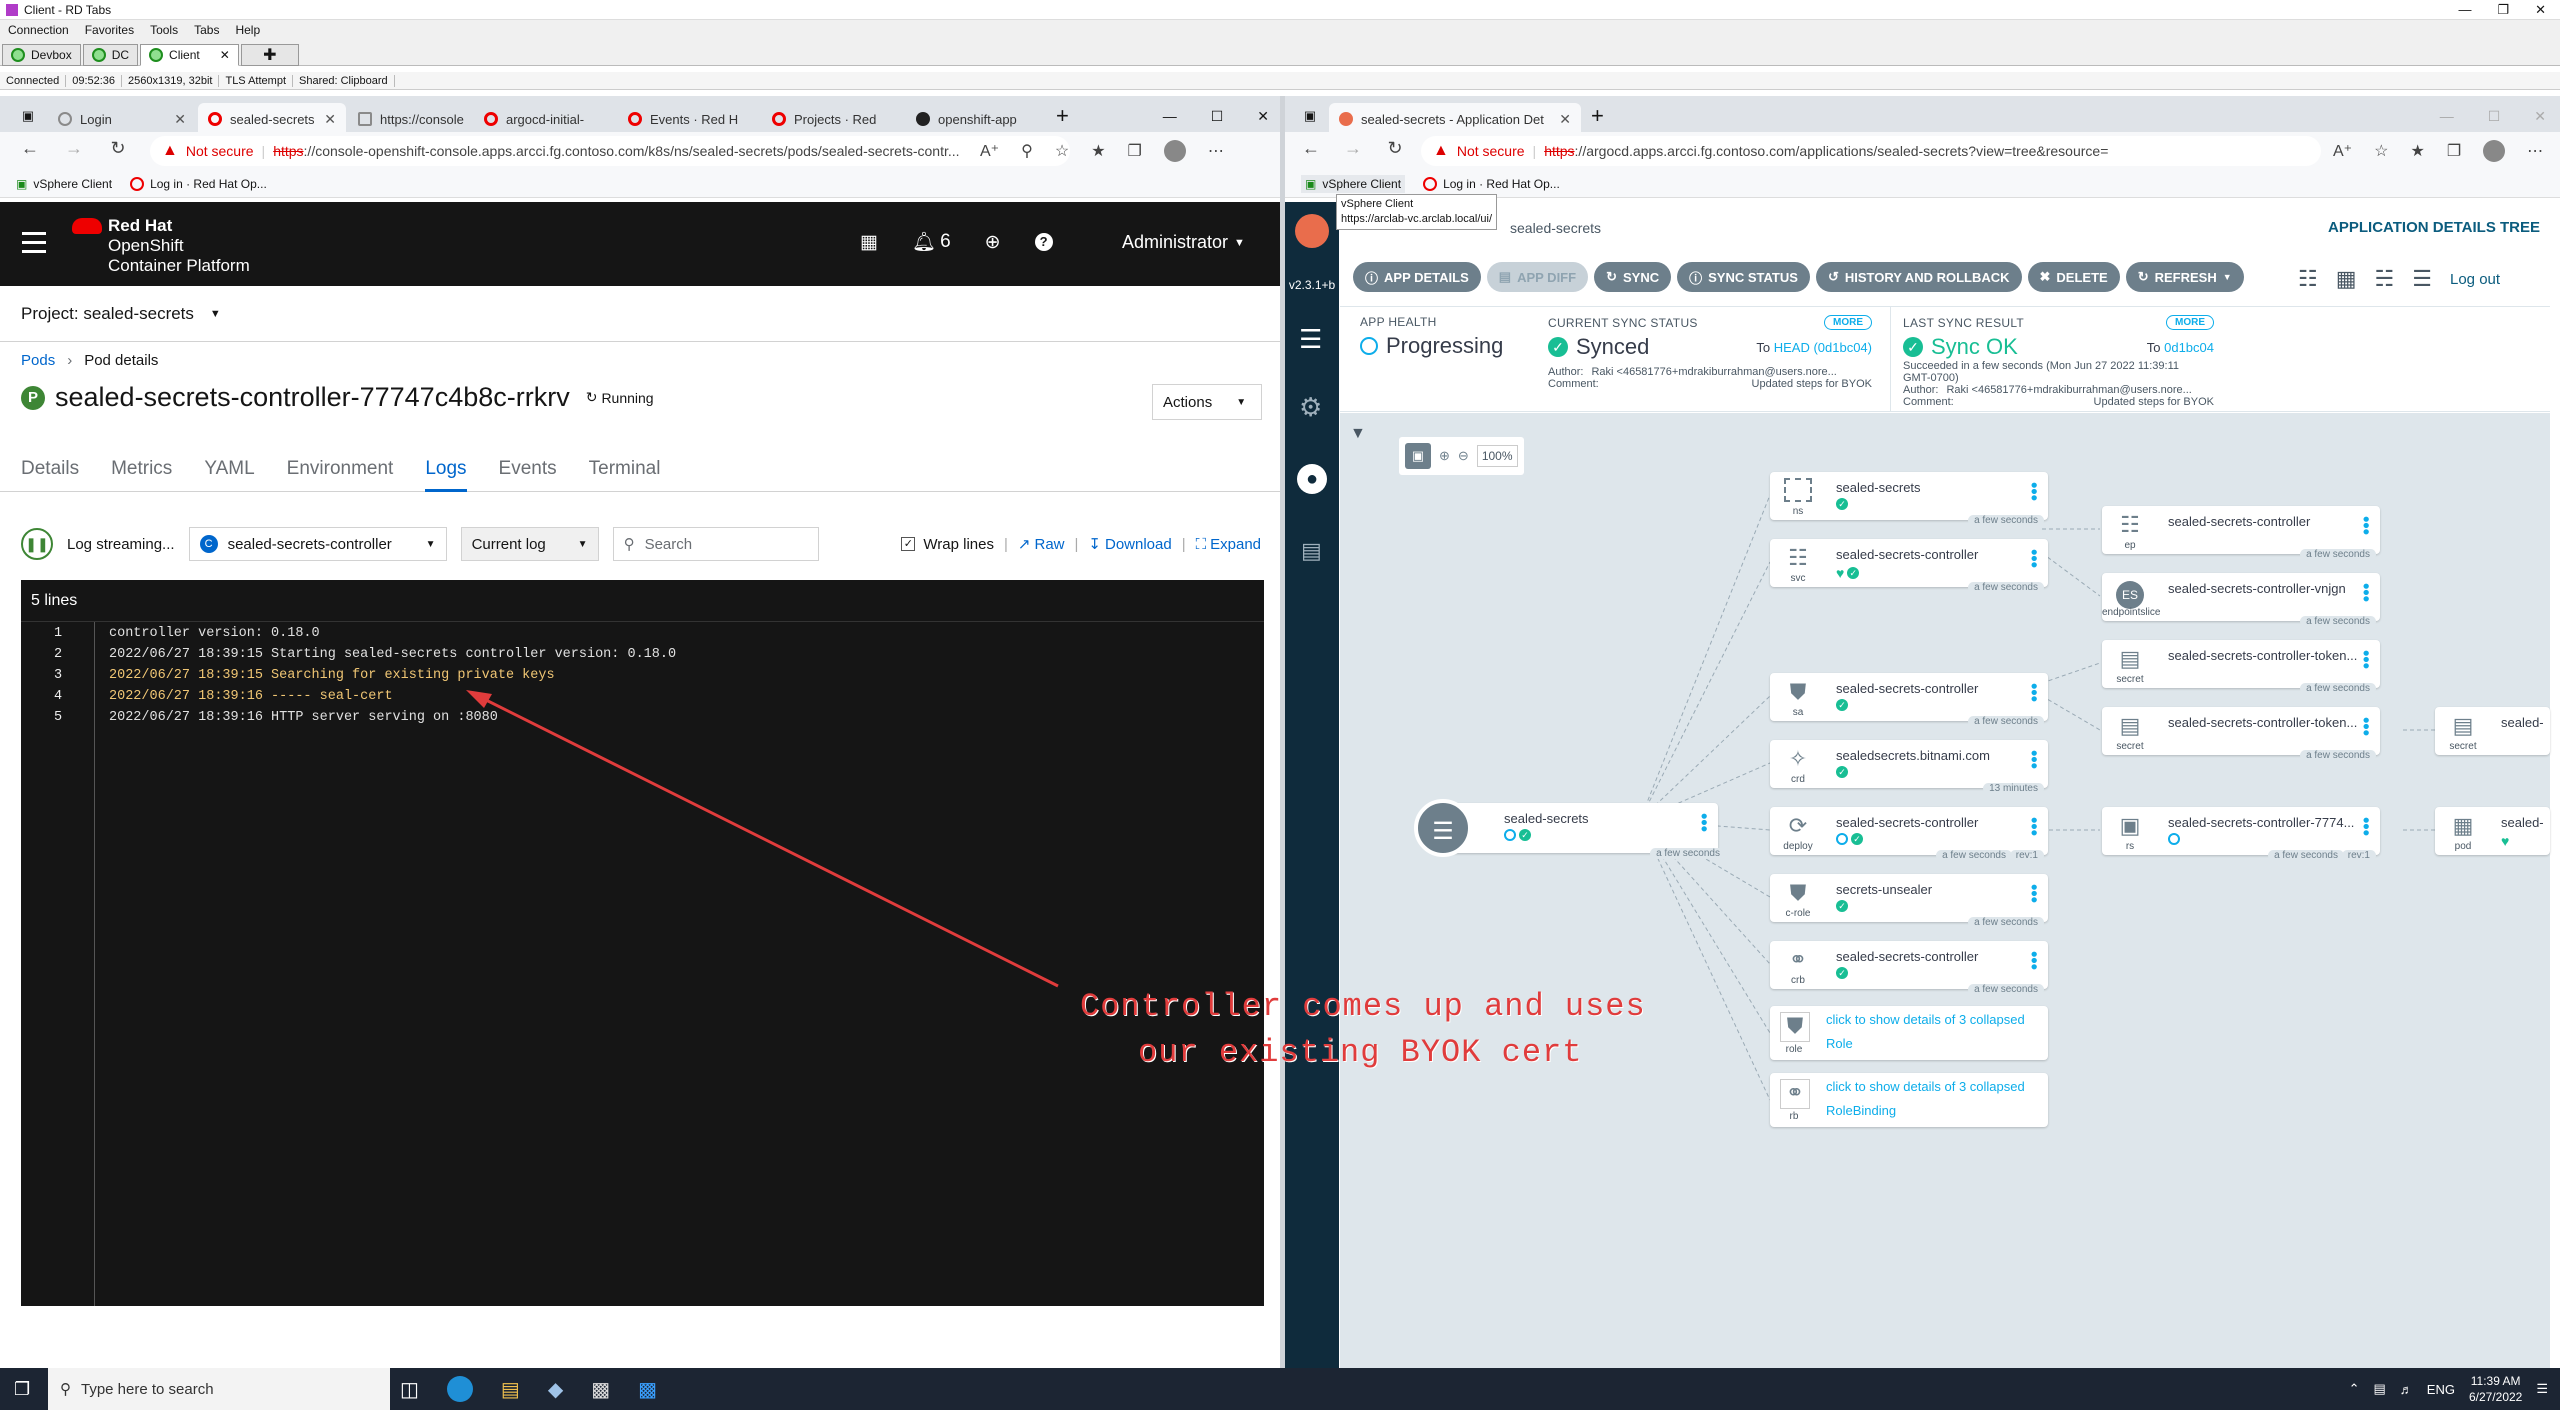 This screenshot has height=1410, width=2560. I want to click on rdtabs-taskbar-icon: ▩, so click(647, 1389).